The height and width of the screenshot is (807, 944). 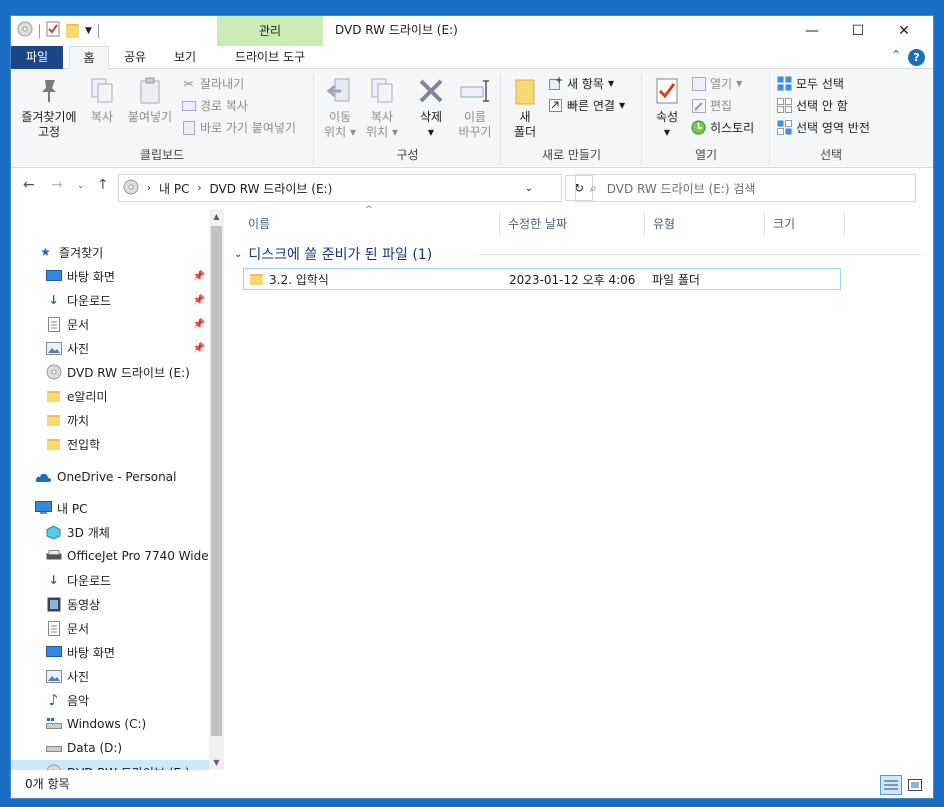 I want to click on nav-scrollbar: ▲ ▼, so click(x=216, y=489).